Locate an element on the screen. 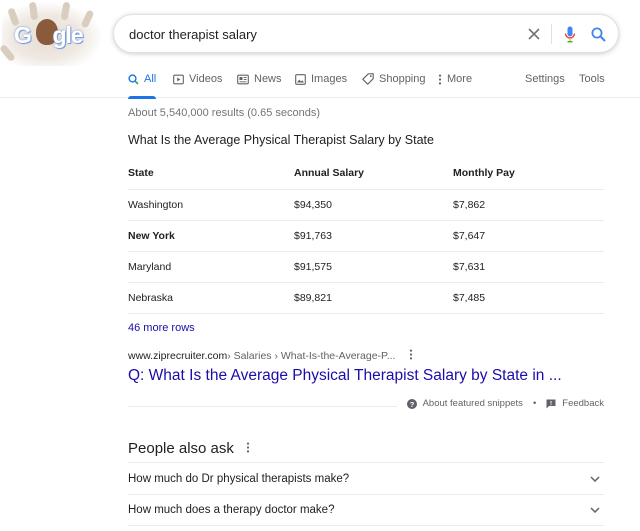 The height and width of the screenshot is (531, 640). about-featured-label: About featured snippets is located at coordinates (472, 403).